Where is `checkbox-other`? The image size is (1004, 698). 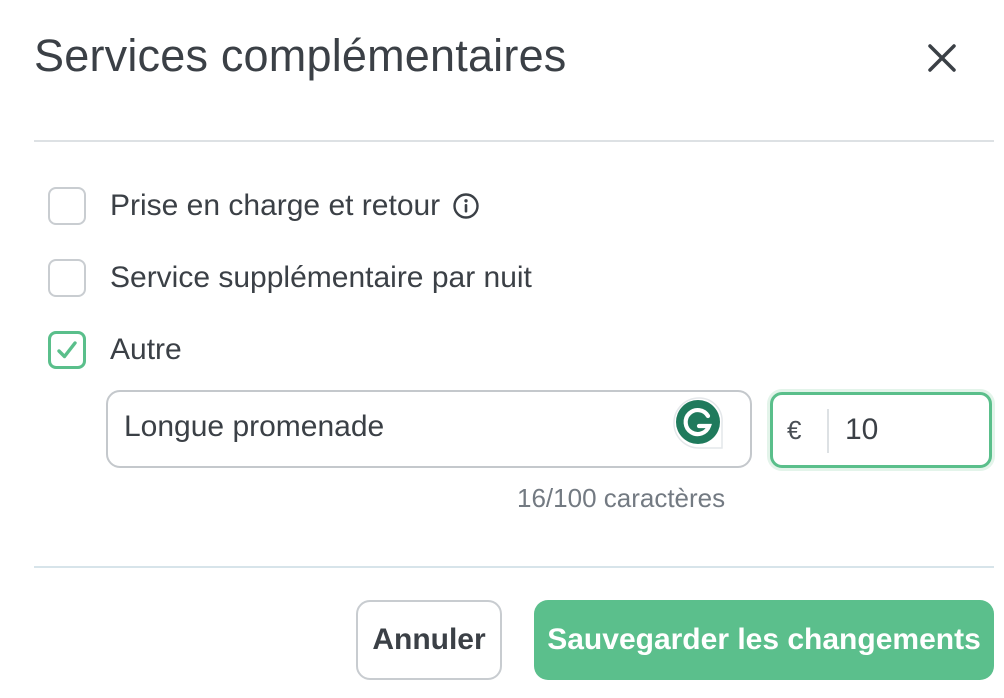 checkbox-other is located at coordinates (67, 350).